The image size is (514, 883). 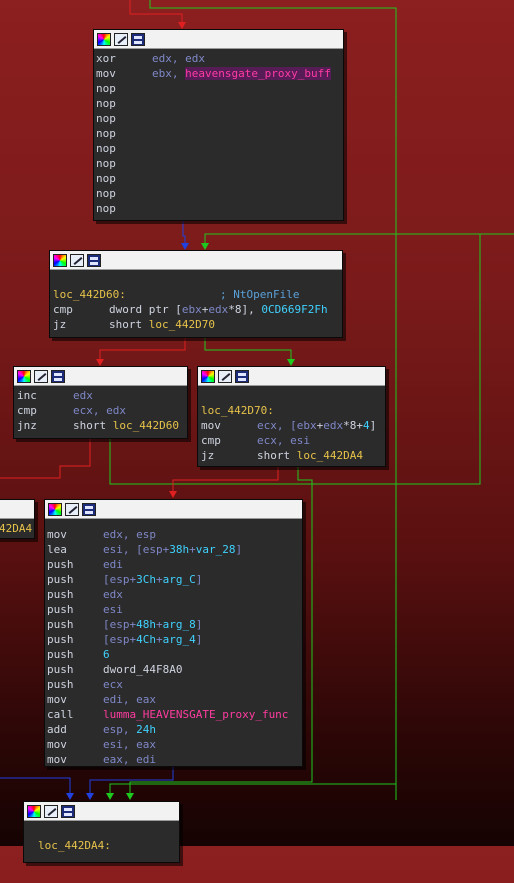 I want to click on operands: [esp+3Ch+arg_C], so click(x=153, y=579).